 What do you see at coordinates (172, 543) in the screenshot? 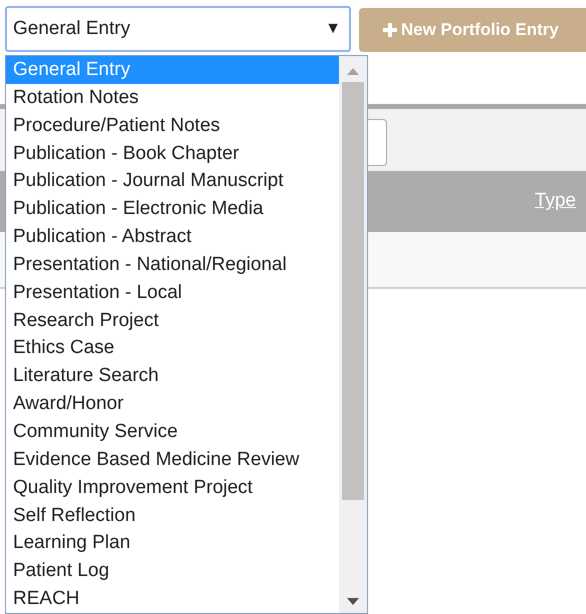
I see `dropdown-option: Learning Plan` at bounding box center [172, 543].